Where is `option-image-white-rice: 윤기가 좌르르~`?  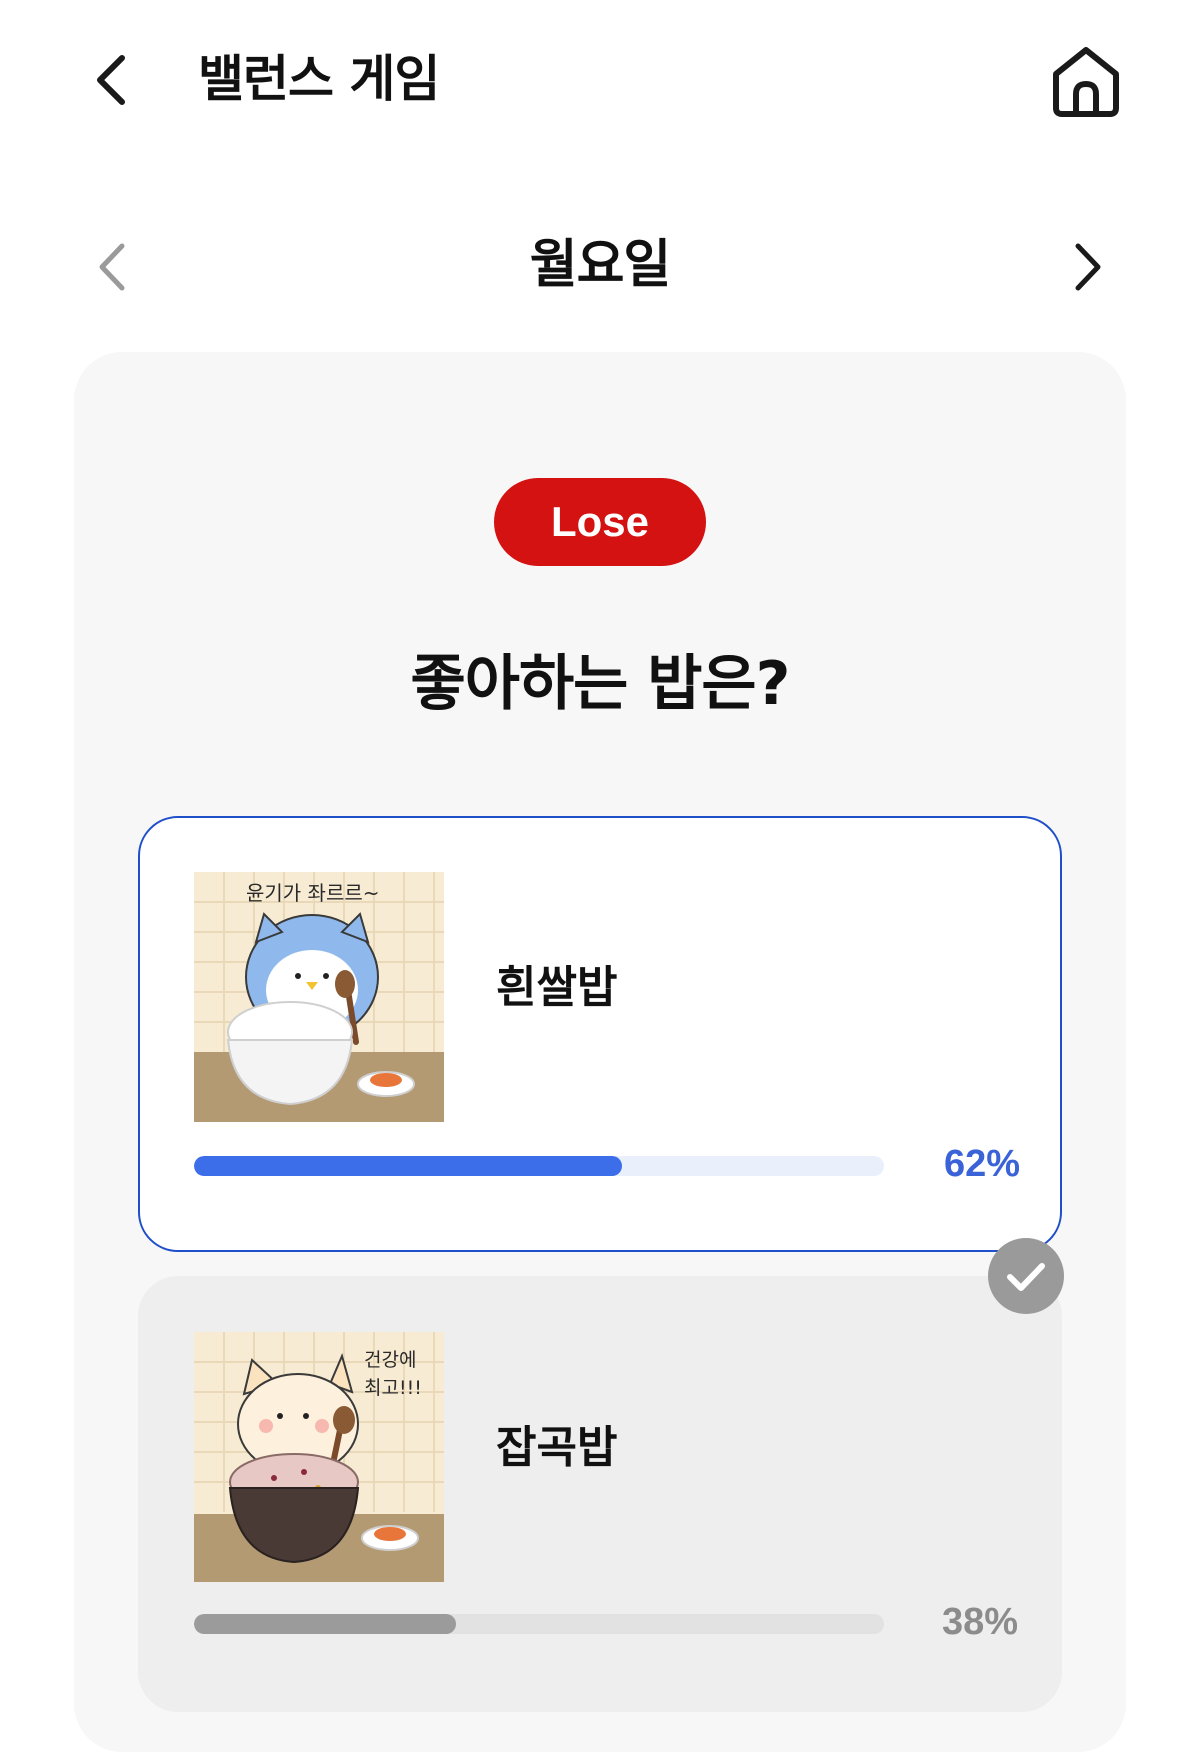 option-image-white-rice: 윤기가 좌르르~ is located at coordinates (319, 997).